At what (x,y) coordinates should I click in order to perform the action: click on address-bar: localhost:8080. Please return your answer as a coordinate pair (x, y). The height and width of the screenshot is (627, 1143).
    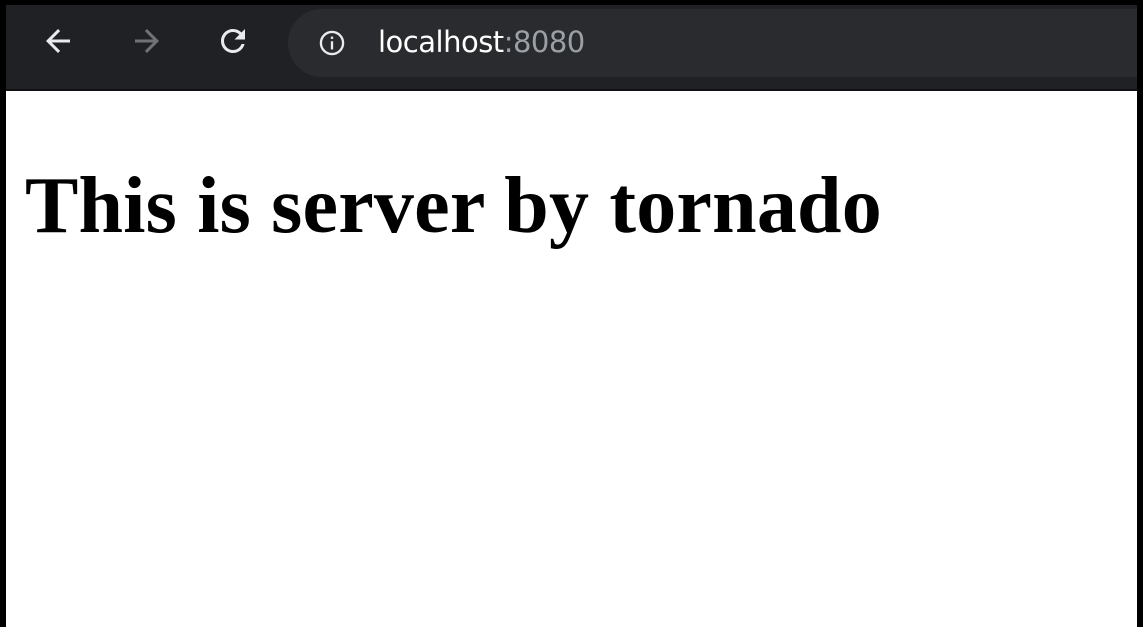
    Looking at the image, I should click on (712, 43).